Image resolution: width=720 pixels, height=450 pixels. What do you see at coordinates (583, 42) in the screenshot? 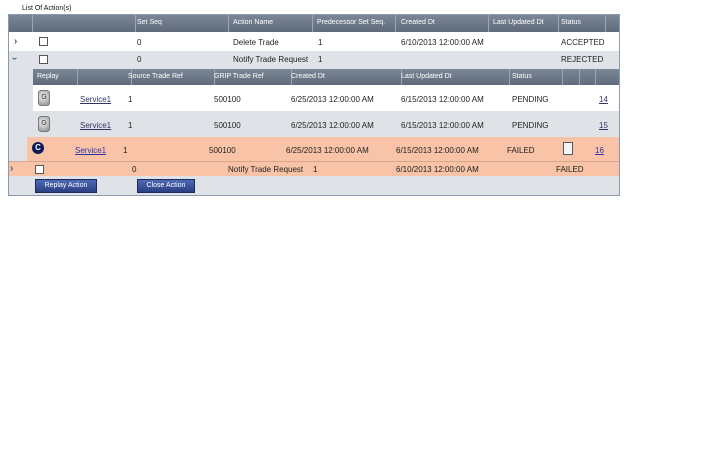
I see `cell-status: ACCEPTED` at bounding box center [583, 42].